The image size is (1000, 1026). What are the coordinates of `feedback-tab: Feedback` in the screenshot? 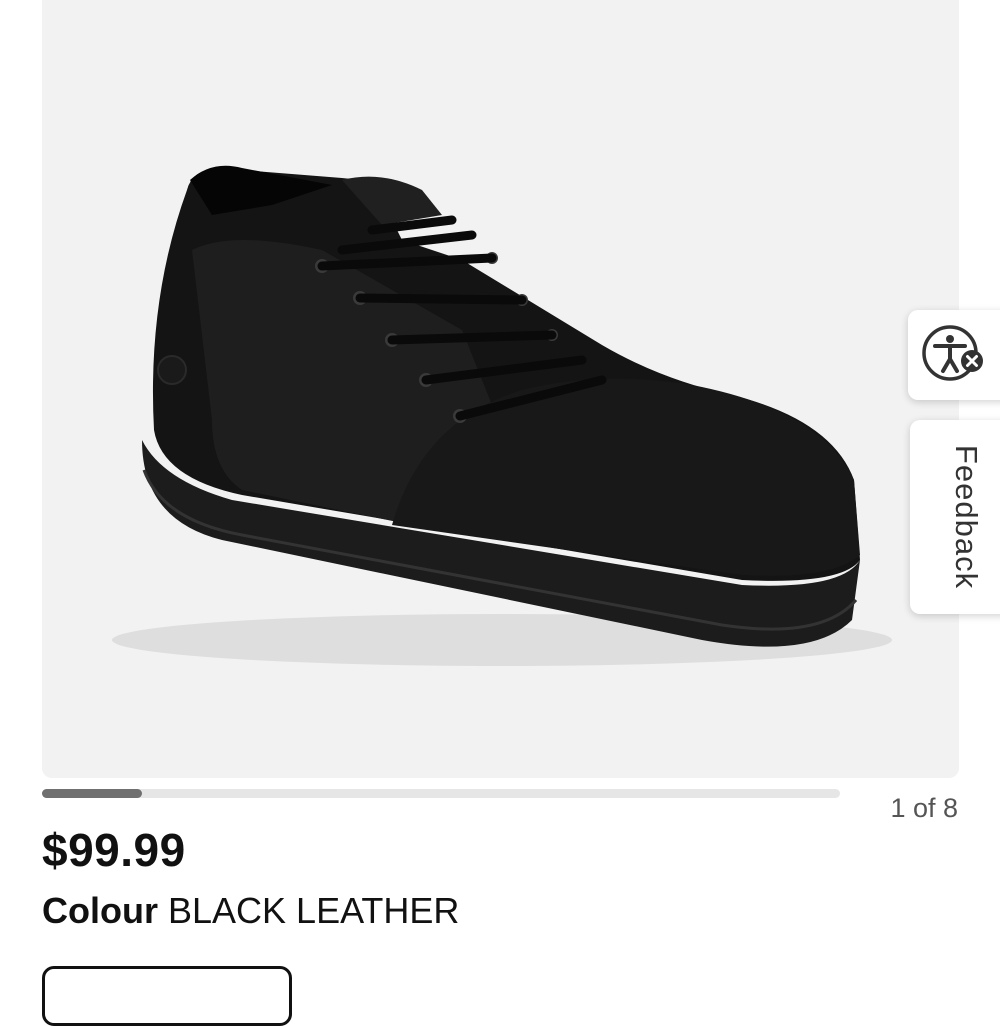 It's located at (955, 517).